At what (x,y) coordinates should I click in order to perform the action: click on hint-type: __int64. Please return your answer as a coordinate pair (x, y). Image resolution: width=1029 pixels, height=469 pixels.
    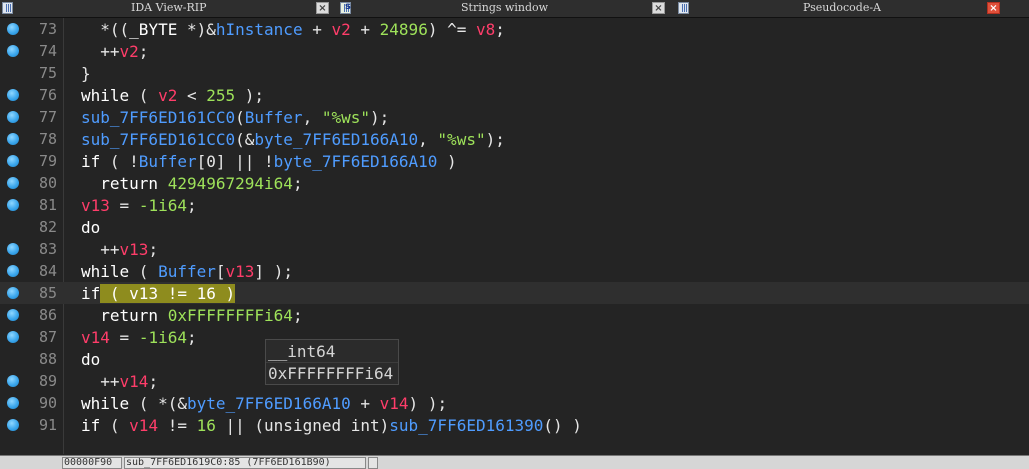
    Looking at the image, I should click on (302, 351).